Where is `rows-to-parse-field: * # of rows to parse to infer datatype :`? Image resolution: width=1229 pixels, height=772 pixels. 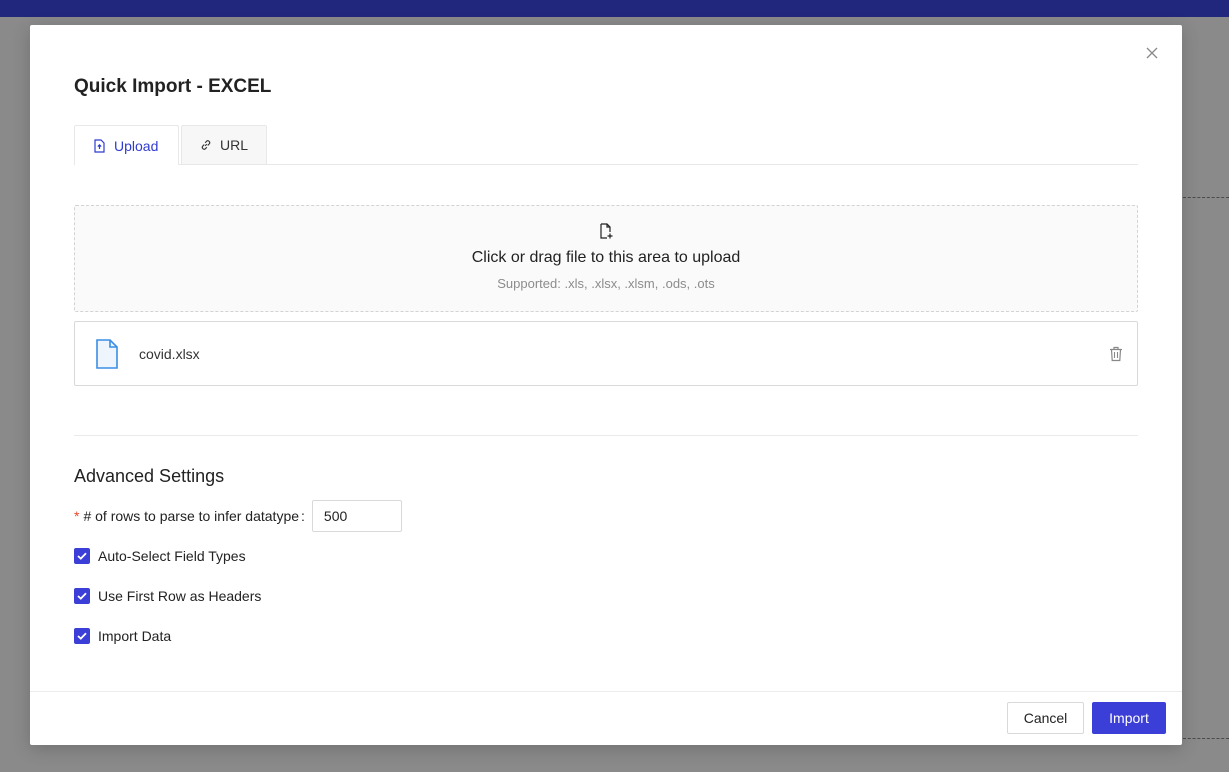
rows-to-parse-field: * # of rows to parse to infer datatype : is located at coordinates (238, 516).